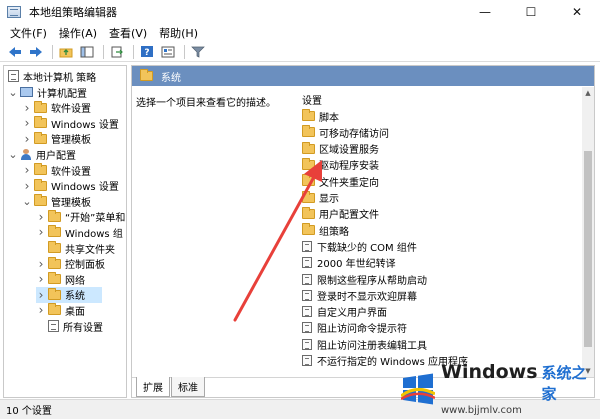  Describe the element at coordinates (70, 264) in the screenshot. I see `tree-item: › 控制面板` at that location.